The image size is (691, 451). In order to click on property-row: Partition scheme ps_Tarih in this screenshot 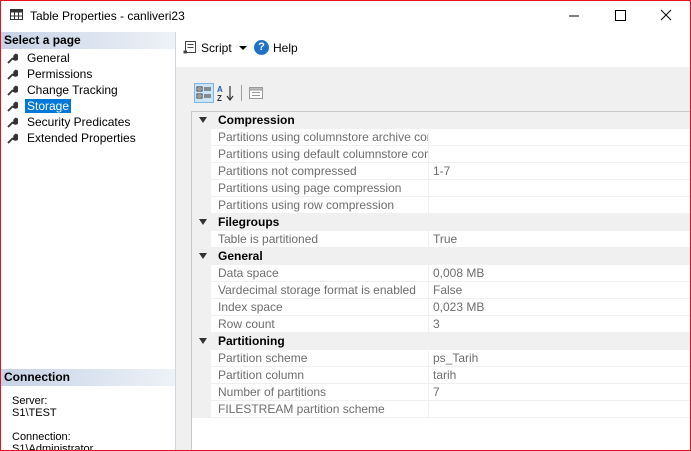, I will do `click(441, 358)`.